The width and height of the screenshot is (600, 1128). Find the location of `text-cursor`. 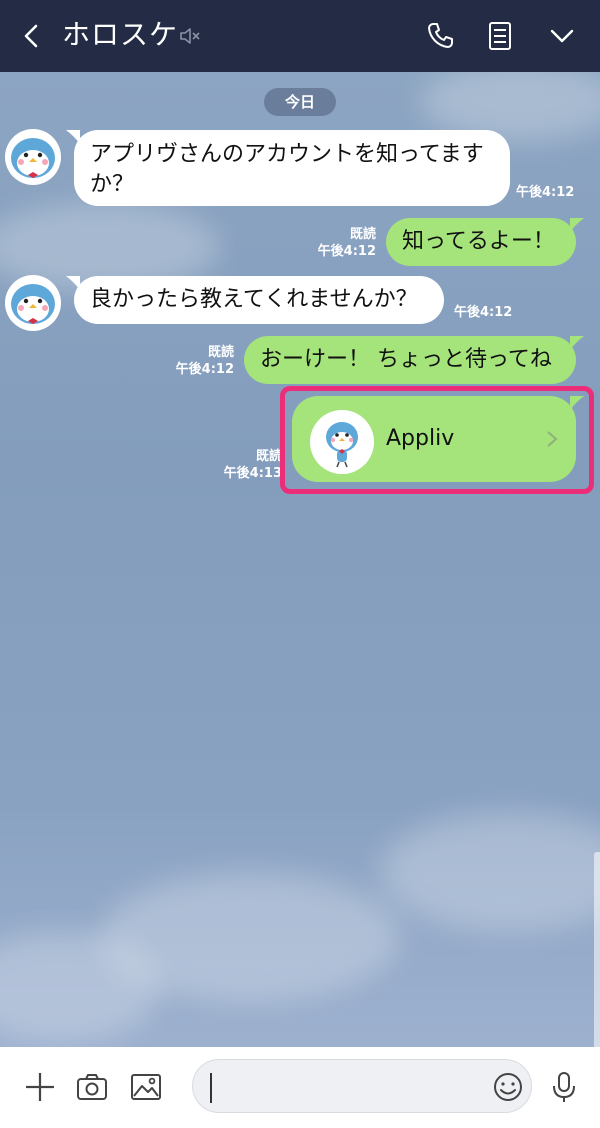

text-cursor is located at coordinates (211, 1088).